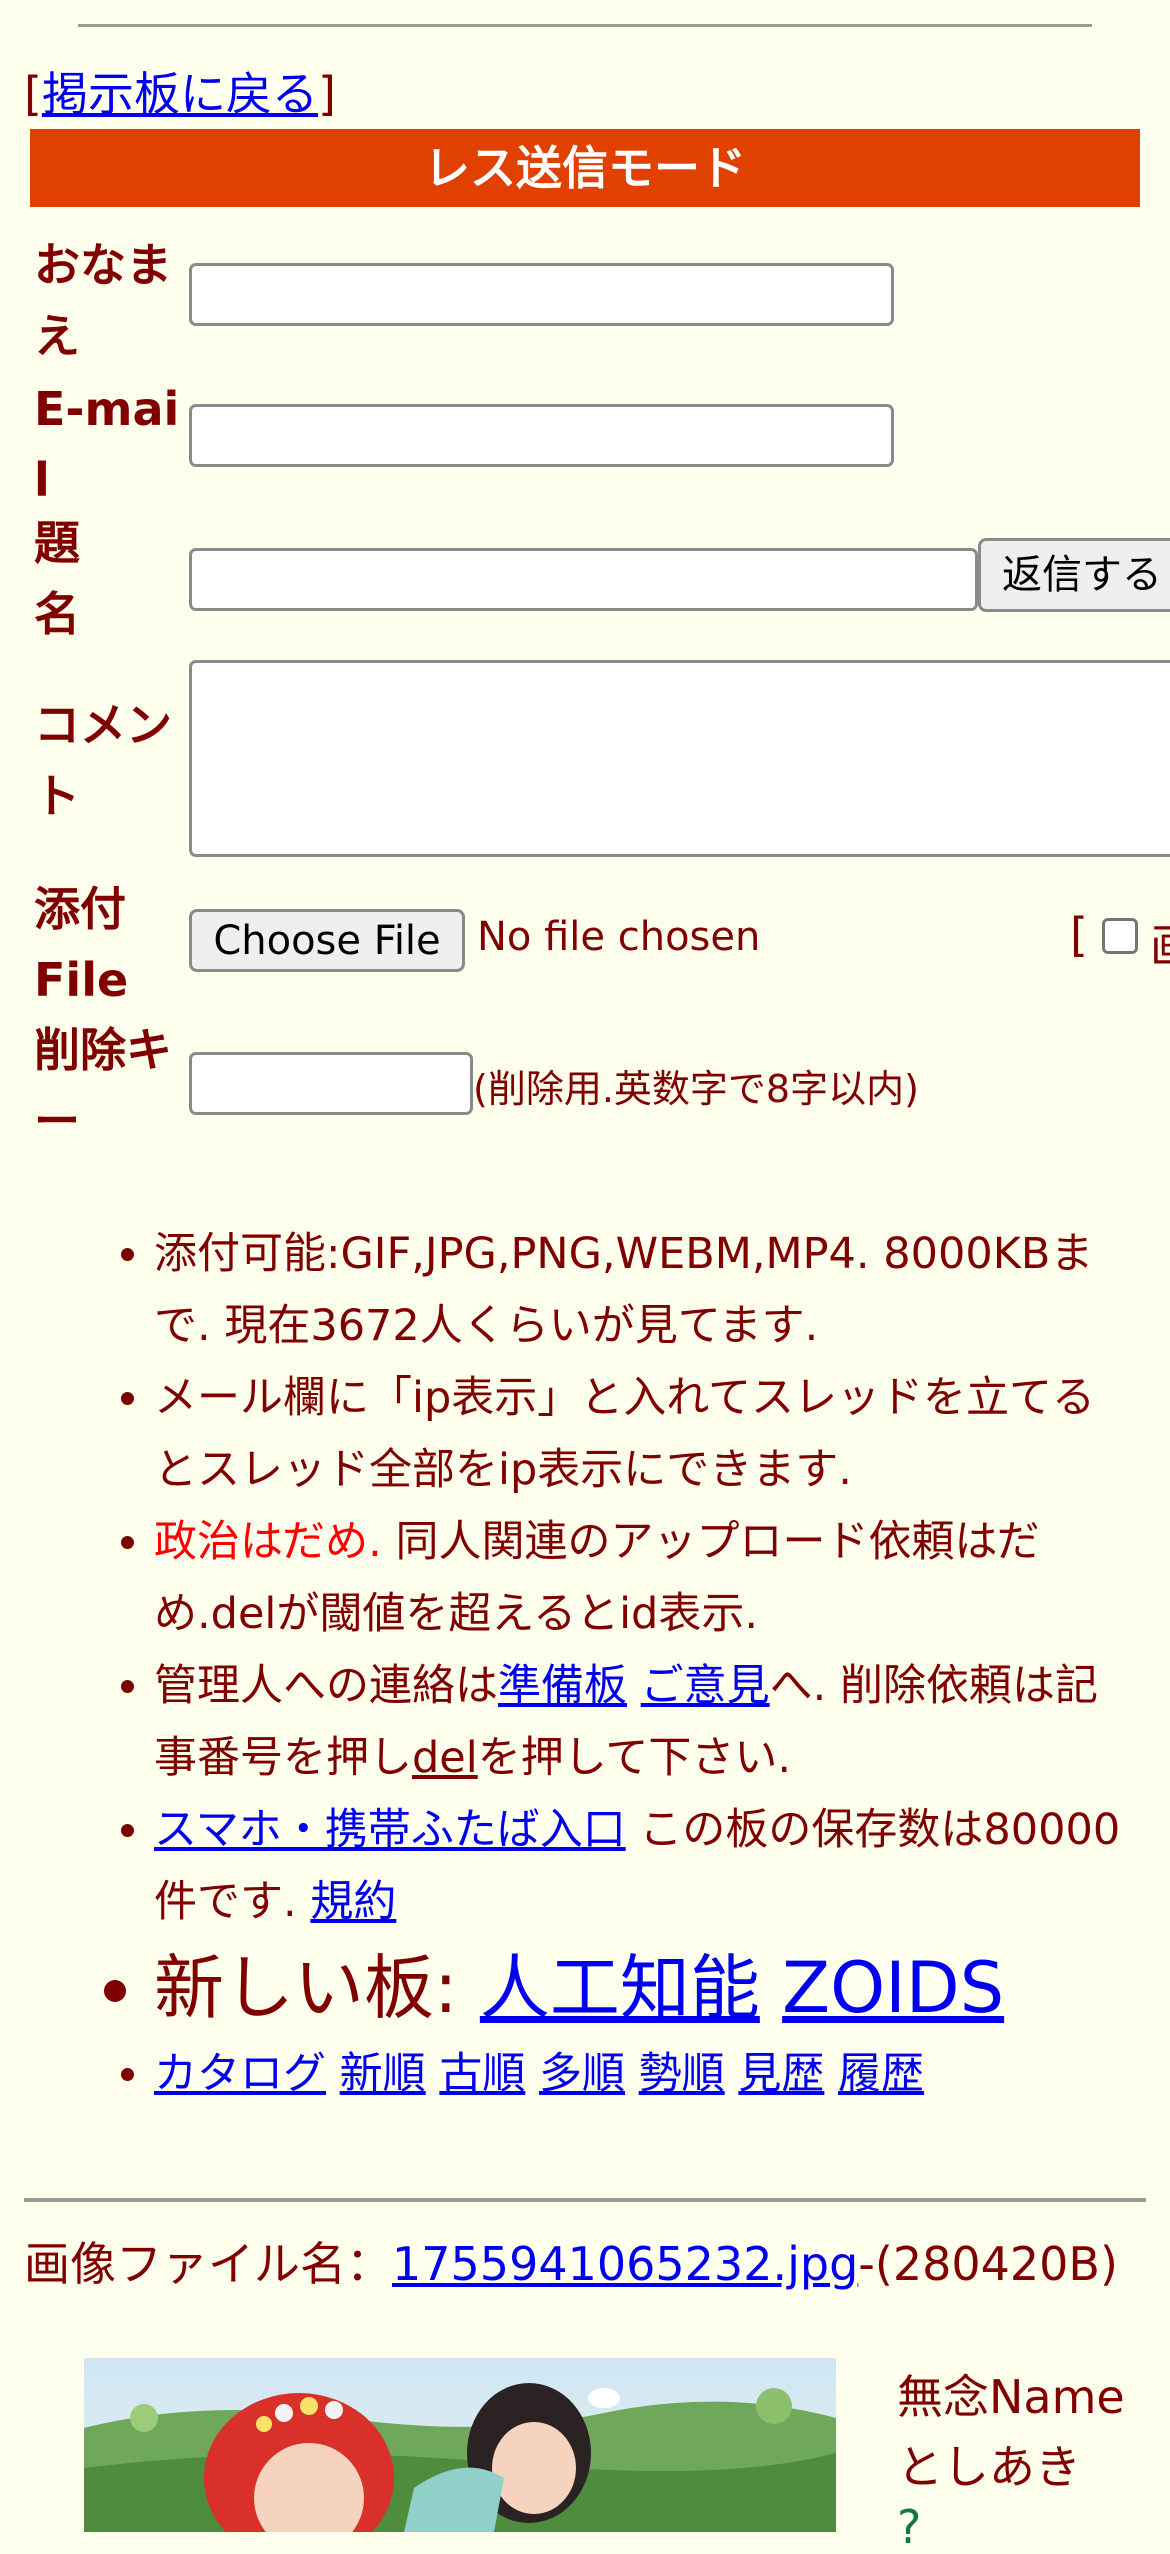 The image size is (1170, 2554). What do you see at coordinates (909, 2527) in the screenshot?
I see `post-partial-text: ?` at bounding box center [909, 2527].